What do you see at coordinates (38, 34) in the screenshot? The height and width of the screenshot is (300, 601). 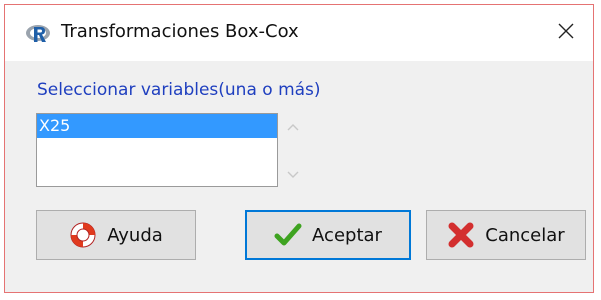 I see `r-logo-icon` at bounding box center [38, 34].